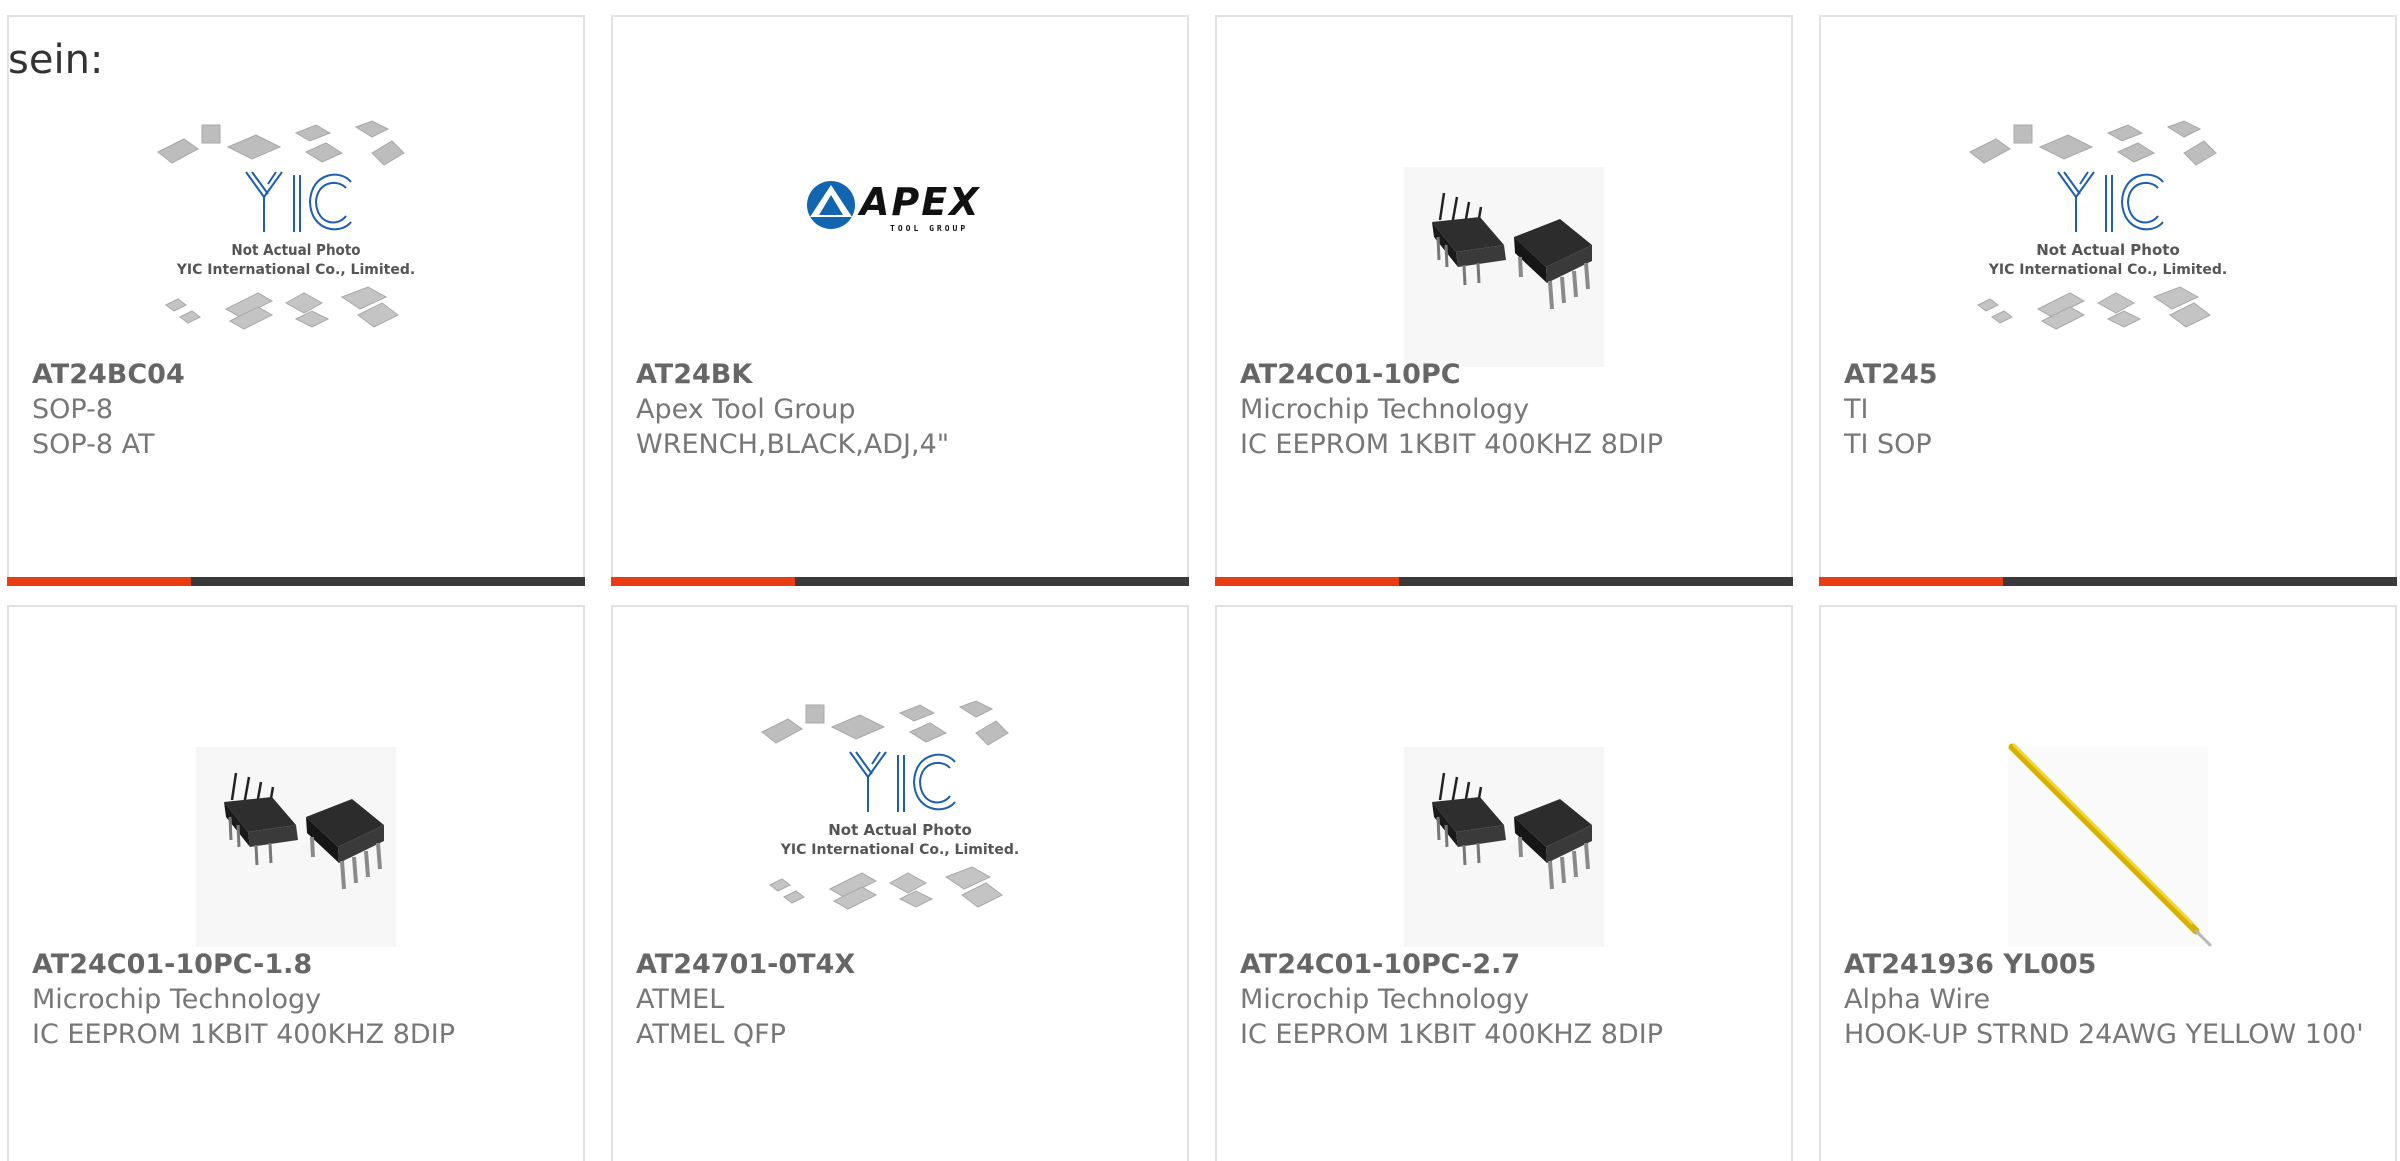  Describe the element at coordinates (680, 999) in the screenshot. I see `manufacturer: ATMEL` at that location.